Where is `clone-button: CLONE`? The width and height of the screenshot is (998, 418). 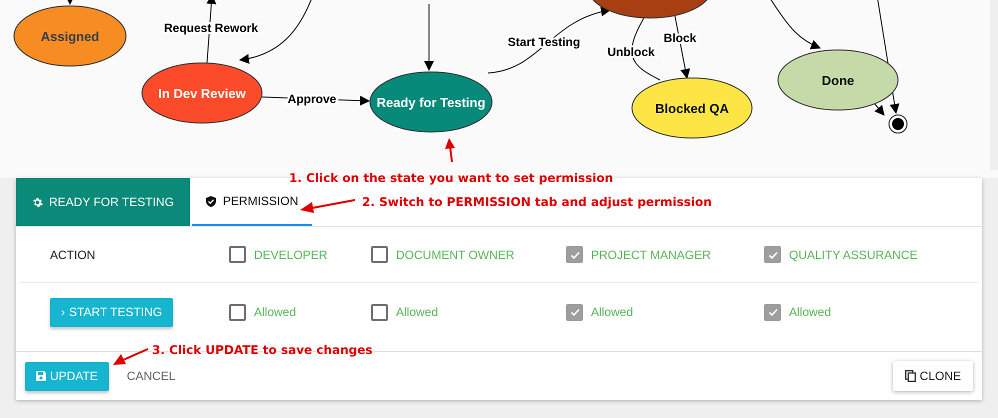
clone-button: CLONE is located at coordinates (932, 376).